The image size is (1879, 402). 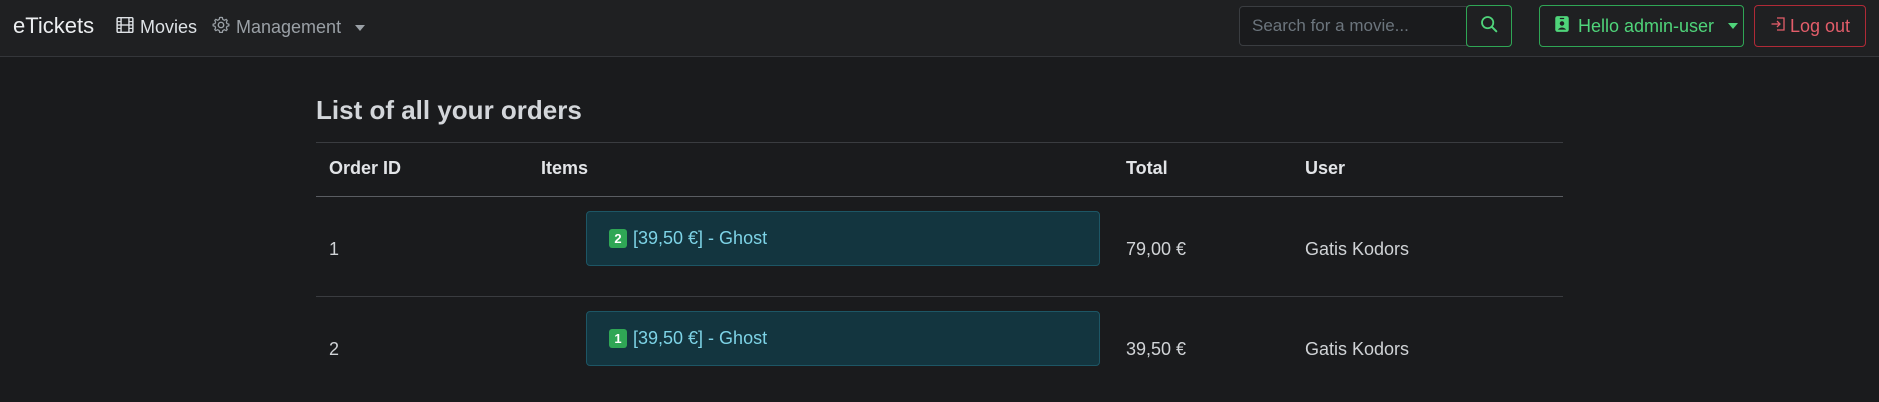 What do you see at coordinates (365, 168) in the screenshot?
I see `column-header-order-id: Order ID` at bounding box center [365, 168].